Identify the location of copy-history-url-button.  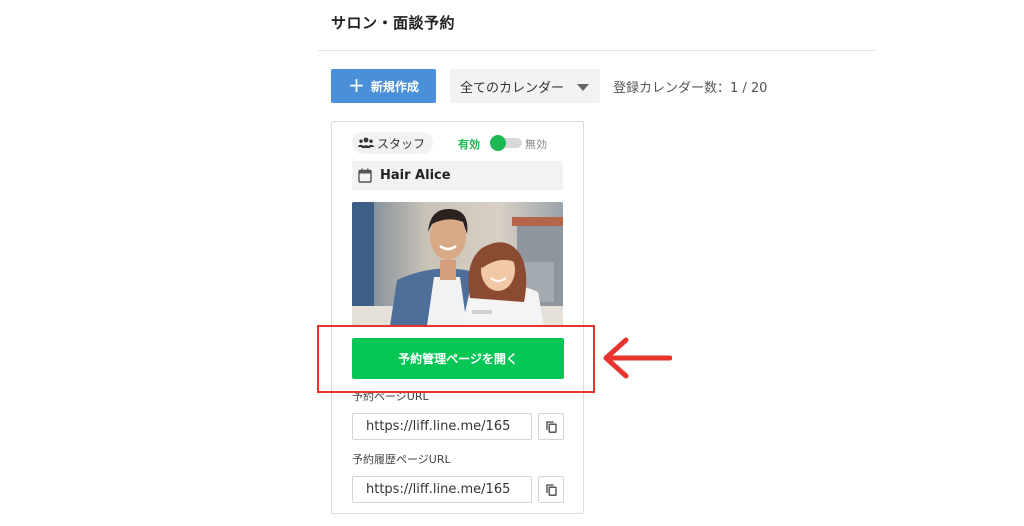
(551, 489).